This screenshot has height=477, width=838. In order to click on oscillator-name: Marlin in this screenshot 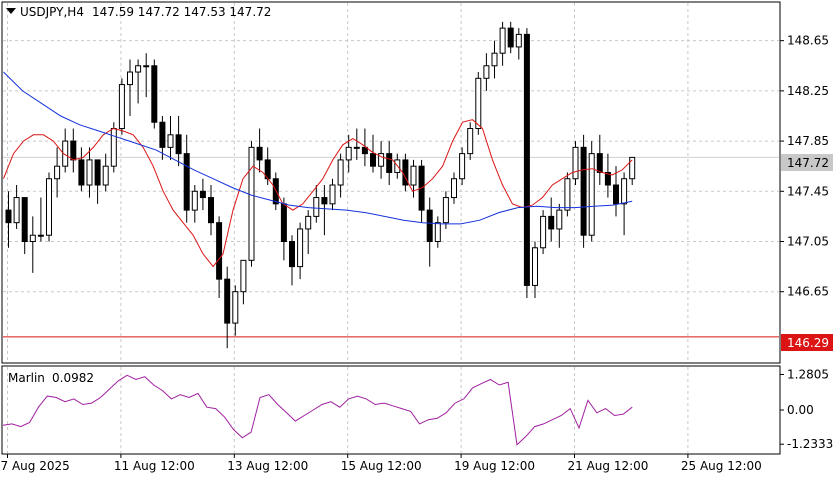, I will do `click(26, 378)`.